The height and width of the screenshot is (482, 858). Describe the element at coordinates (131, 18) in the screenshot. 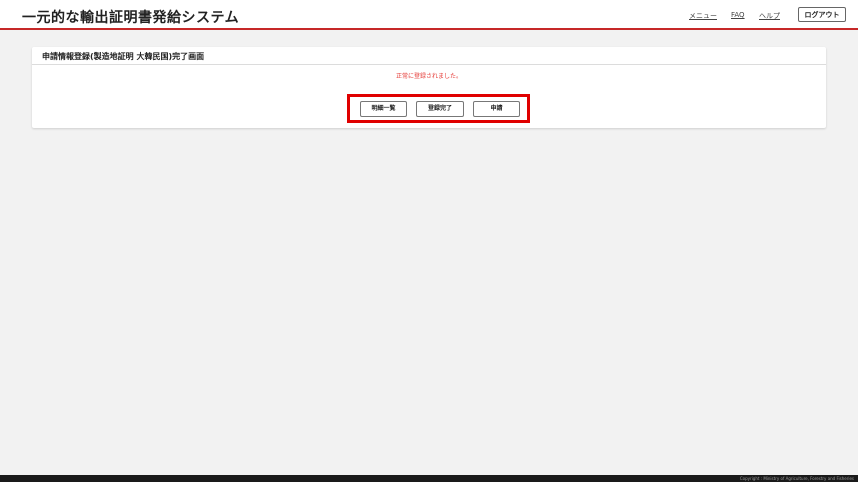

I see `app-title: 一元的な輸出証明書発給システム` at that location.